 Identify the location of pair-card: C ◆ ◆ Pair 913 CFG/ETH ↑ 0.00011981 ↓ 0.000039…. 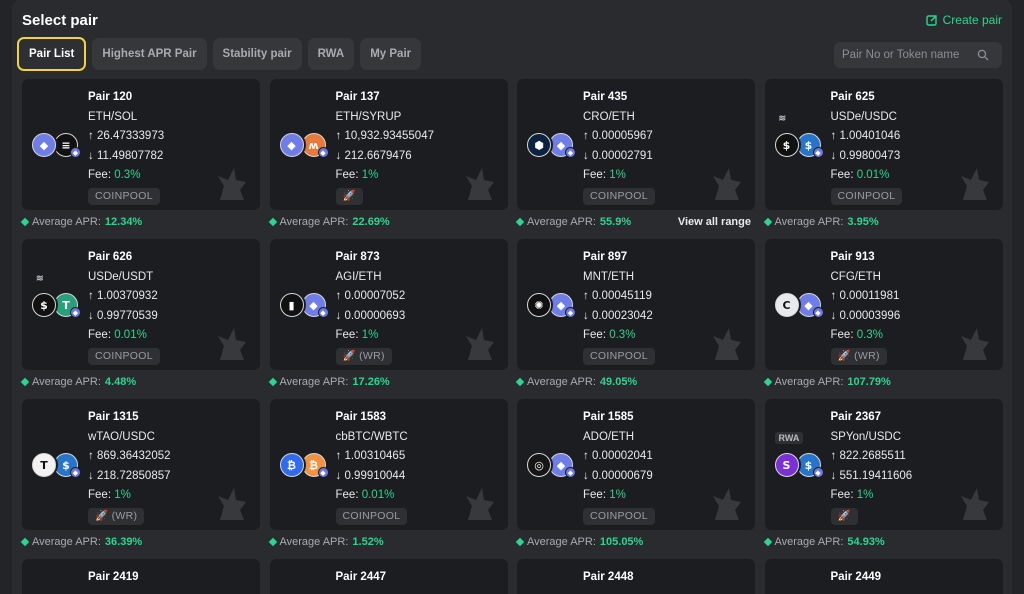
(883, 304).